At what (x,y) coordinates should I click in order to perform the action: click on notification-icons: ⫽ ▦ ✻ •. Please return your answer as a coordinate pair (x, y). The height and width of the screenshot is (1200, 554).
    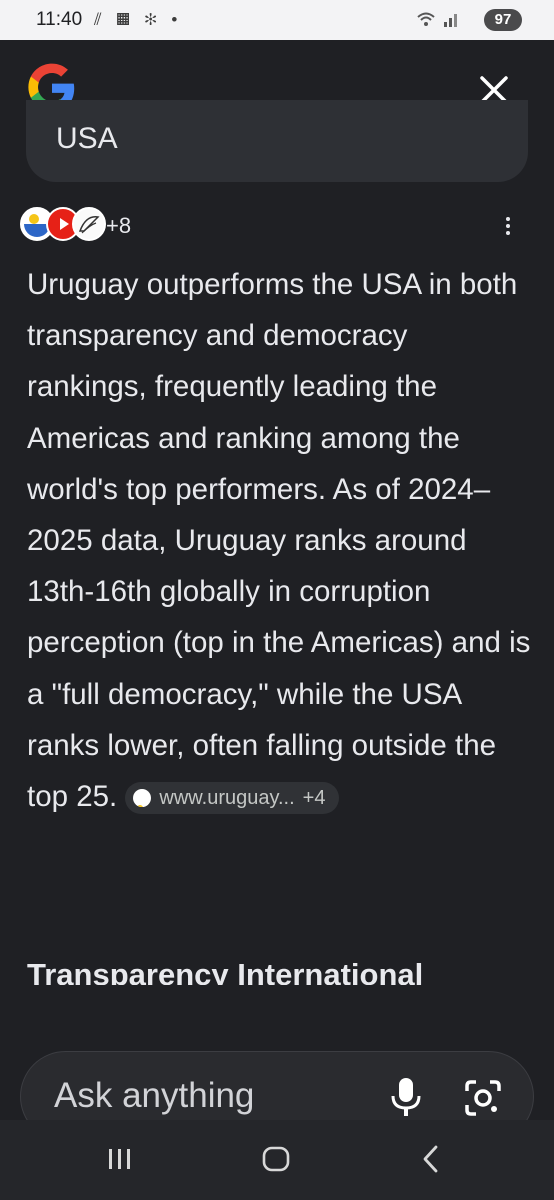
    Looking at the image, I should click on (138, 19).